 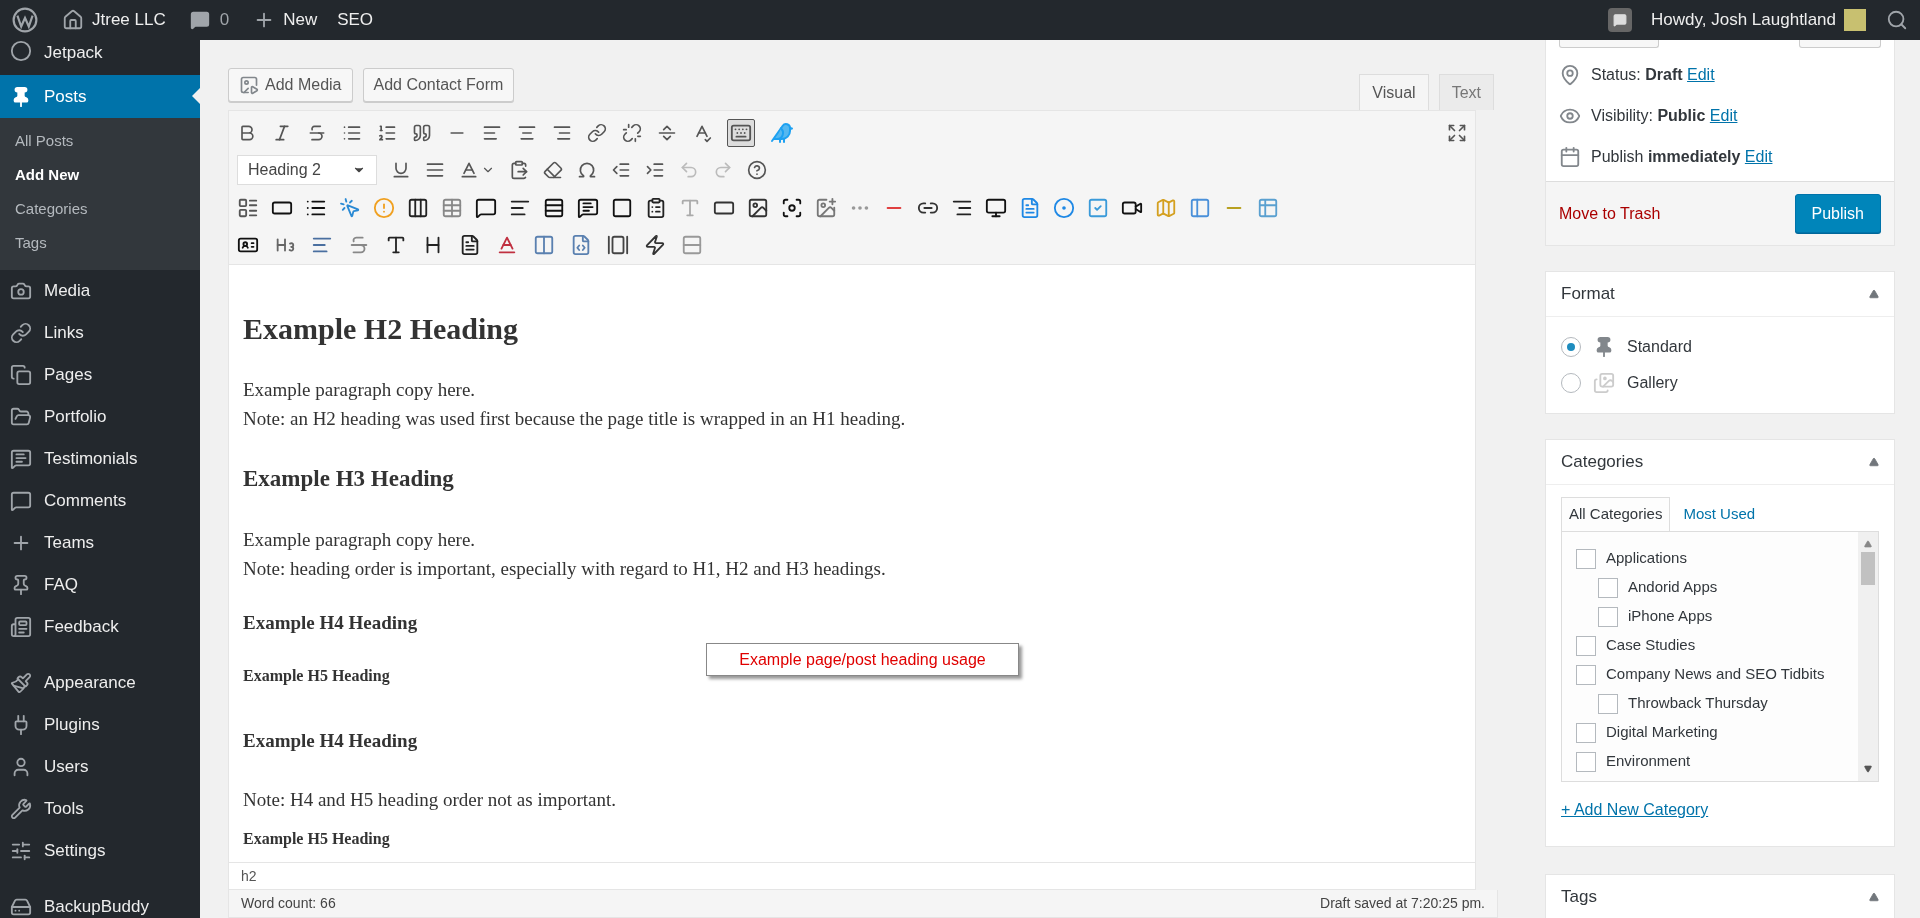 I want to click on menu-item: Pages, so click(x=100, y=375).